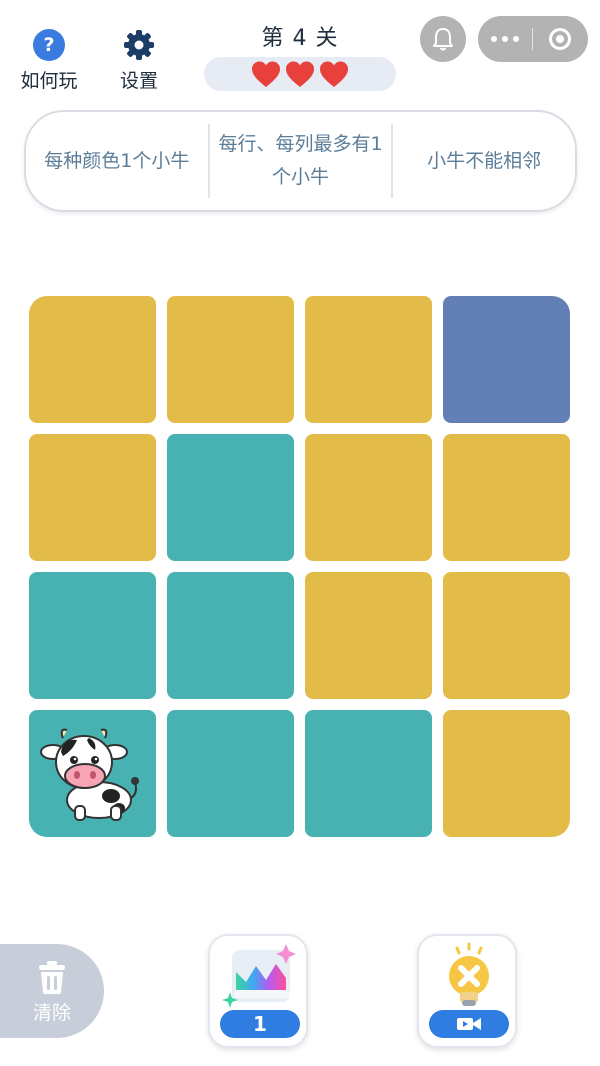 The width and height of the screenshot is (600, 1066). I want to click on board-cell-r1-c4, so click(506, 359).